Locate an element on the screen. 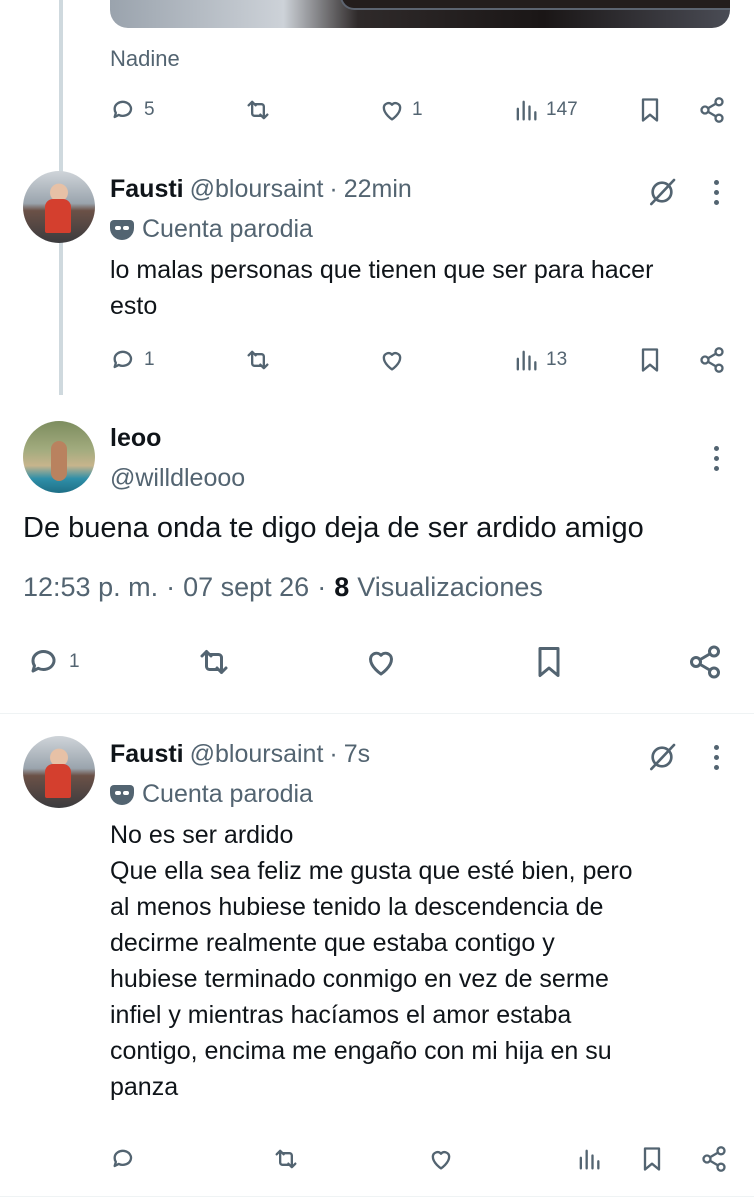 The width and height of the screenshot is (754, 1200). text-line: panza is located at coordinates (144, 1087).